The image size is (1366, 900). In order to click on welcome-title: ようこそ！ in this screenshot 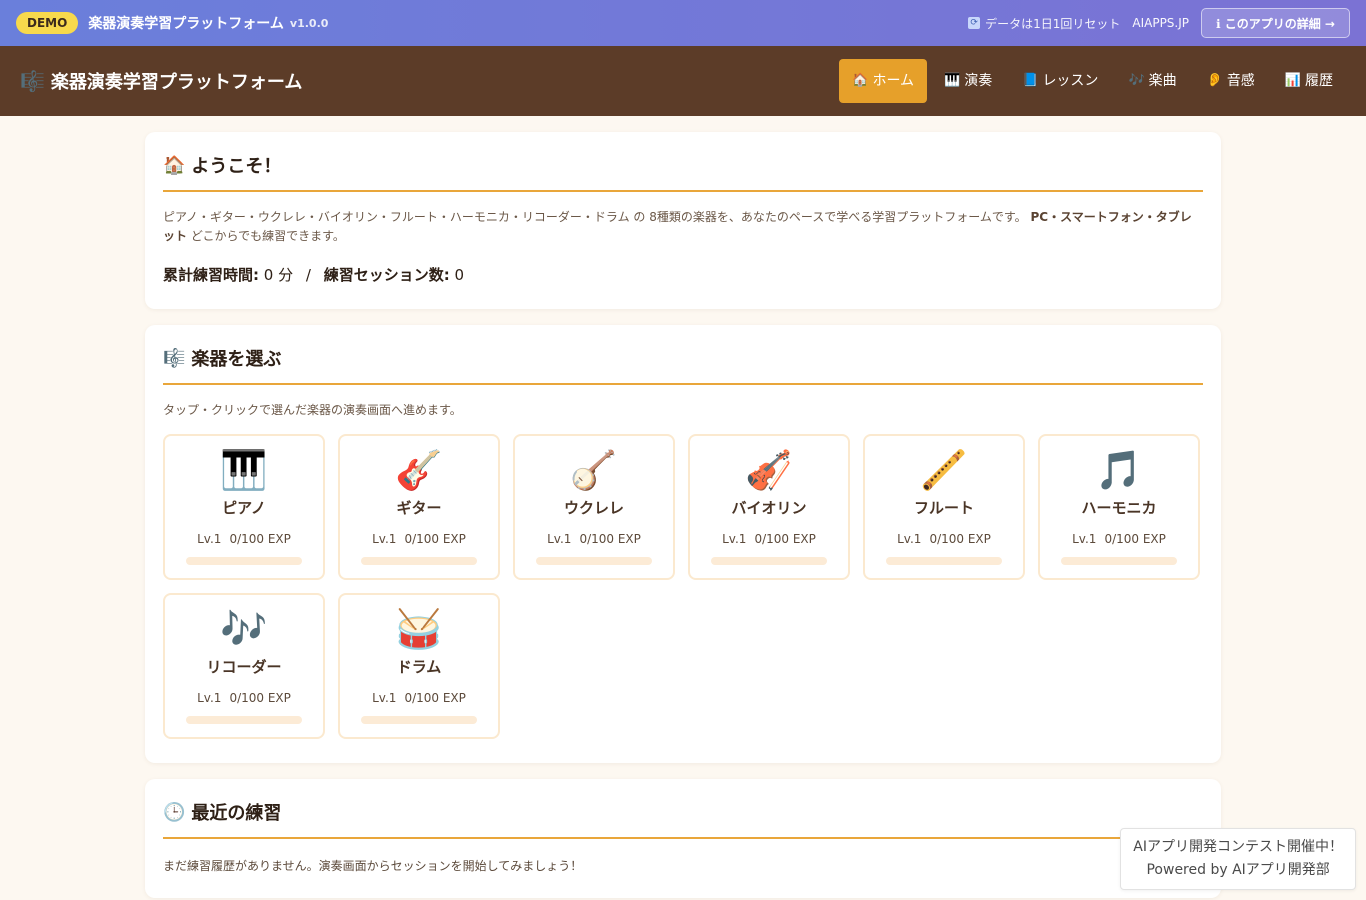, I will do `click(236, 166)`.